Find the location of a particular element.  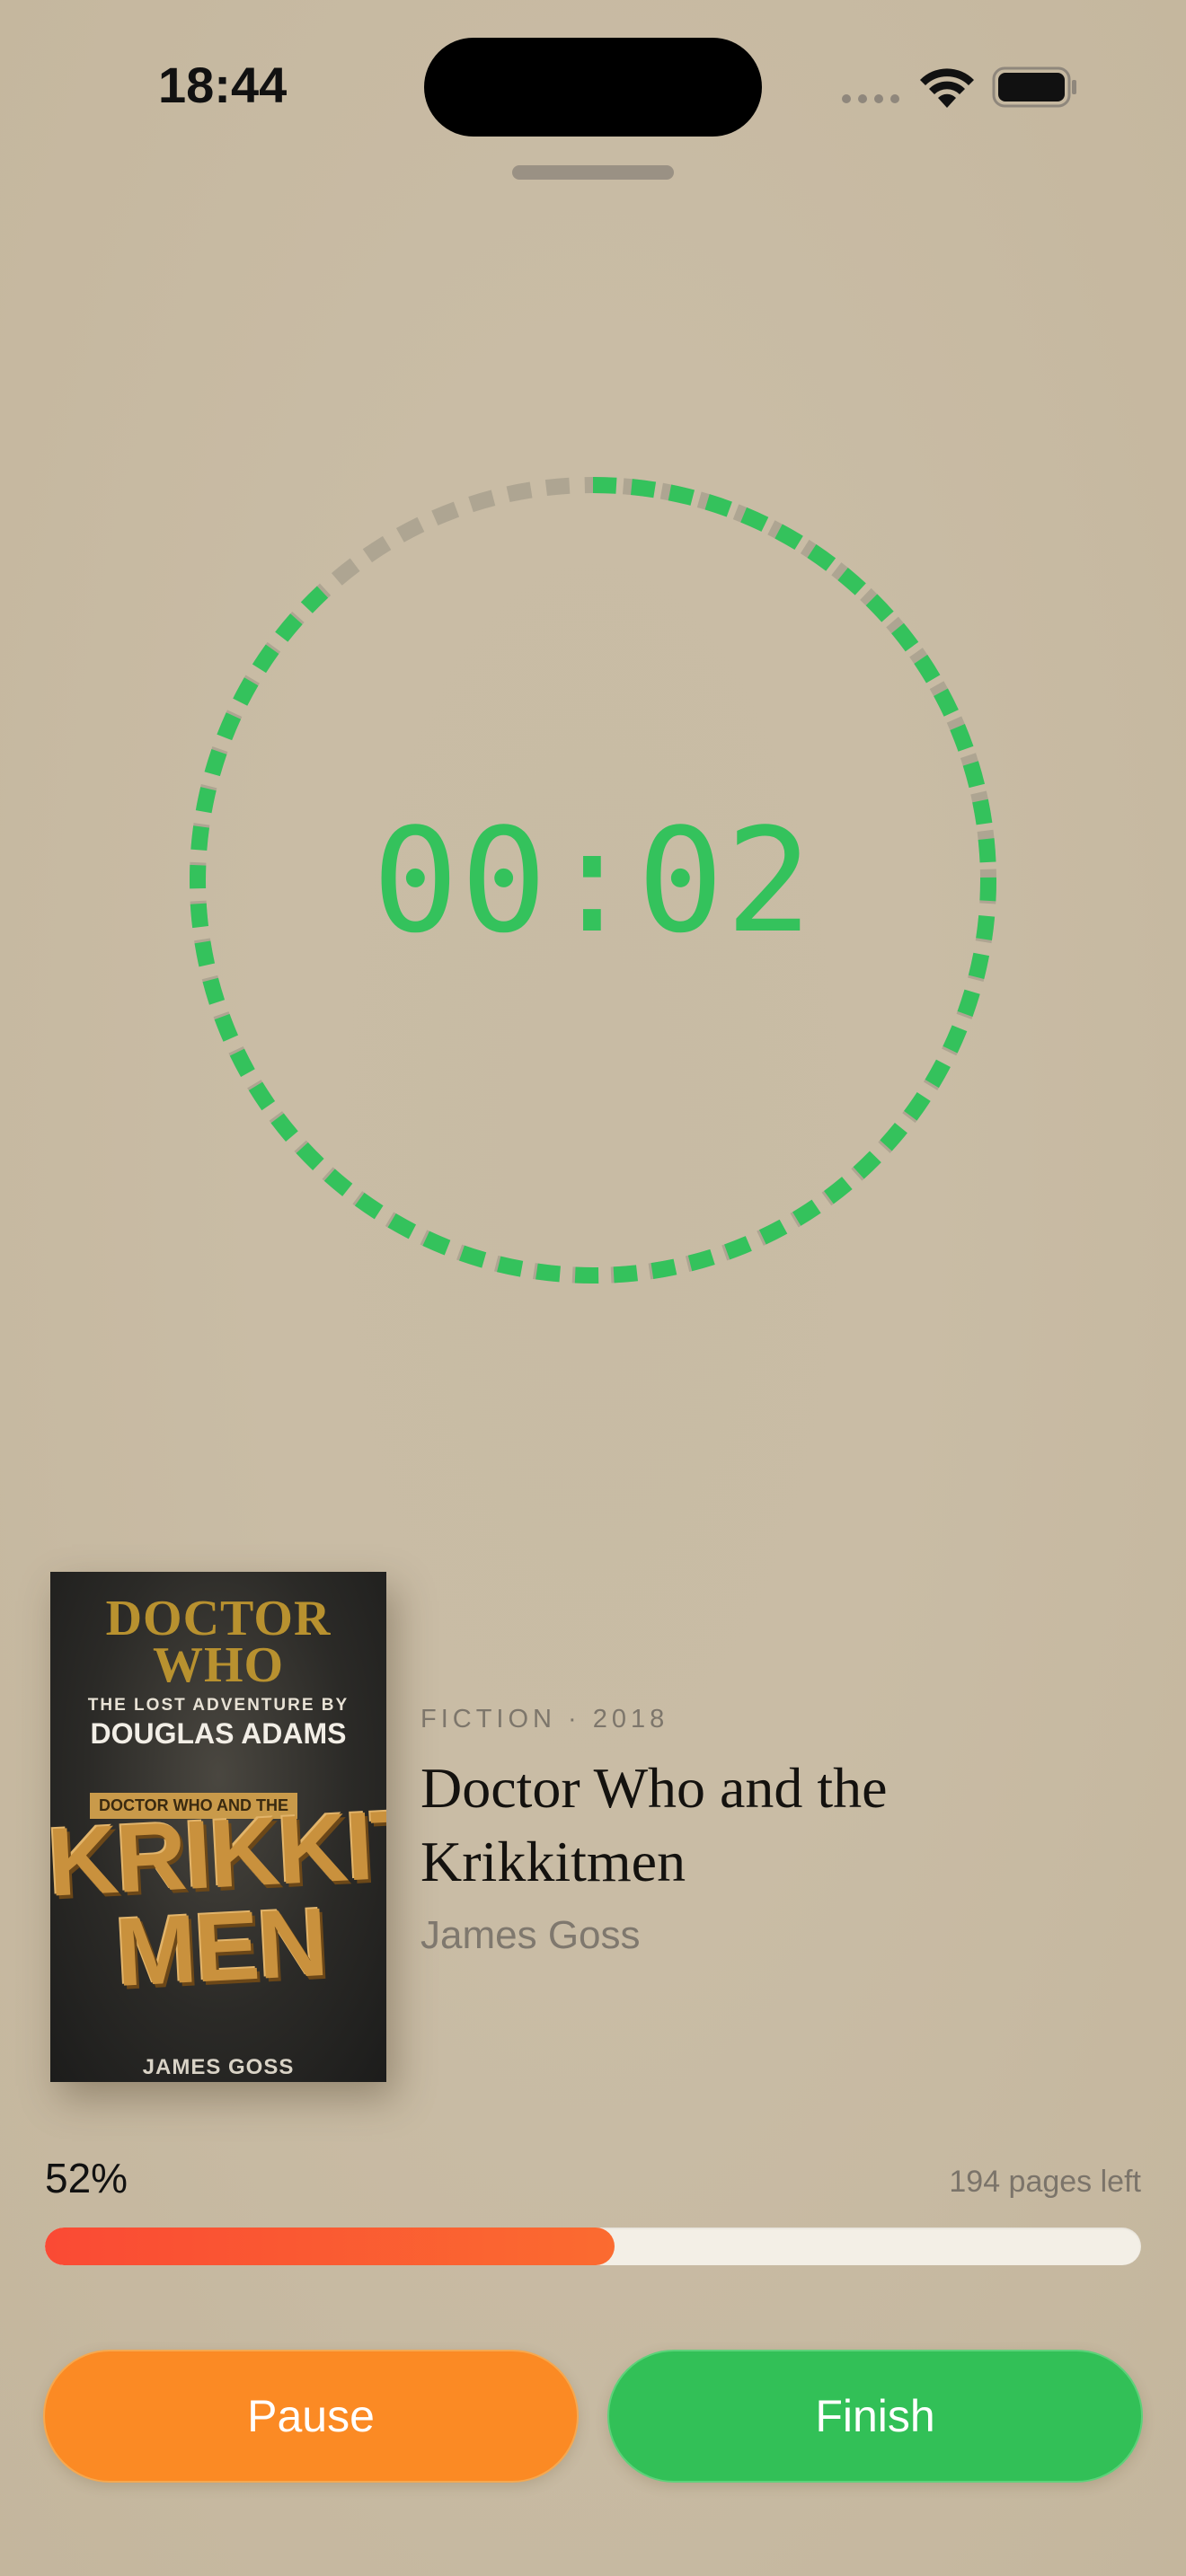

cover-author-bottom: JAMES GOSS is located at coordinates (218, 2067).